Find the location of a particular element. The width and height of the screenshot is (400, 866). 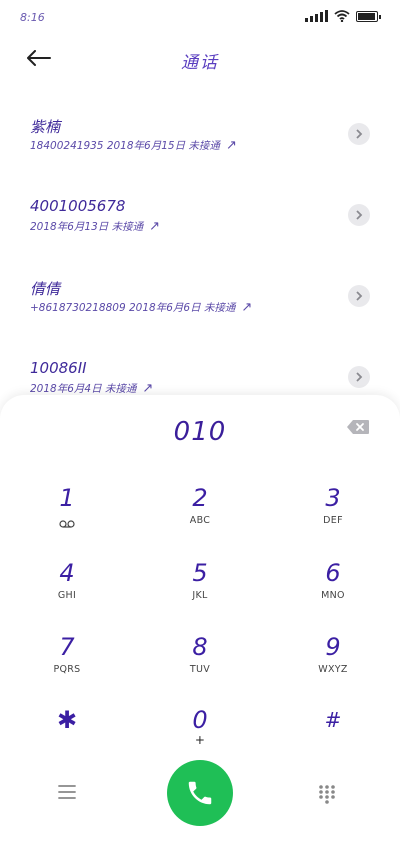

dial-key-1: 1 is located at coordinates (67, 514).